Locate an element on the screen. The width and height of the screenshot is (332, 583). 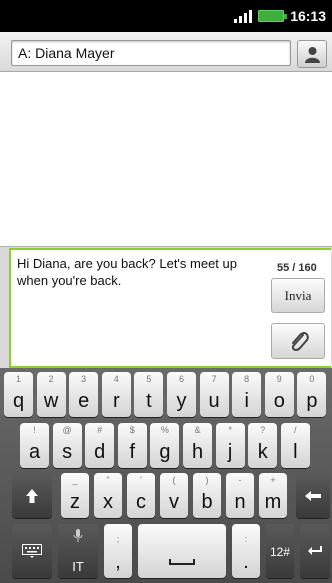
key-hint: 1 is located at coordinates (18, 379).